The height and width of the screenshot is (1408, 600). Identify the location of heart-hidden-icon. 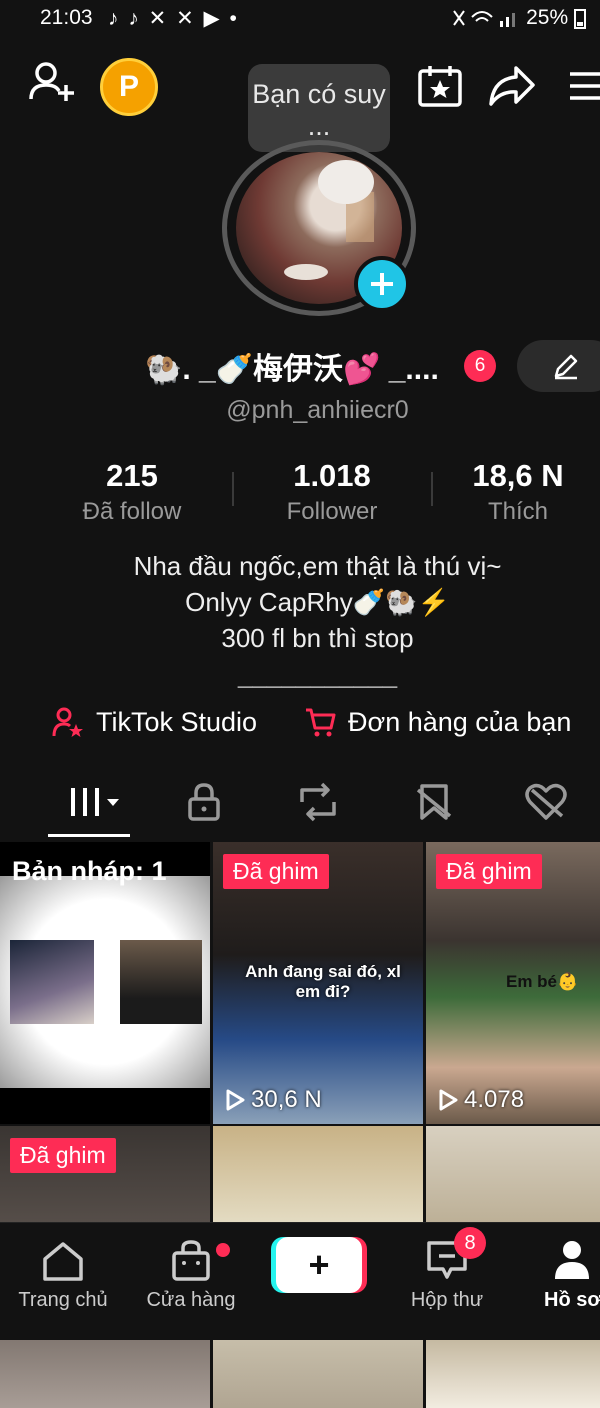
(546, 801).